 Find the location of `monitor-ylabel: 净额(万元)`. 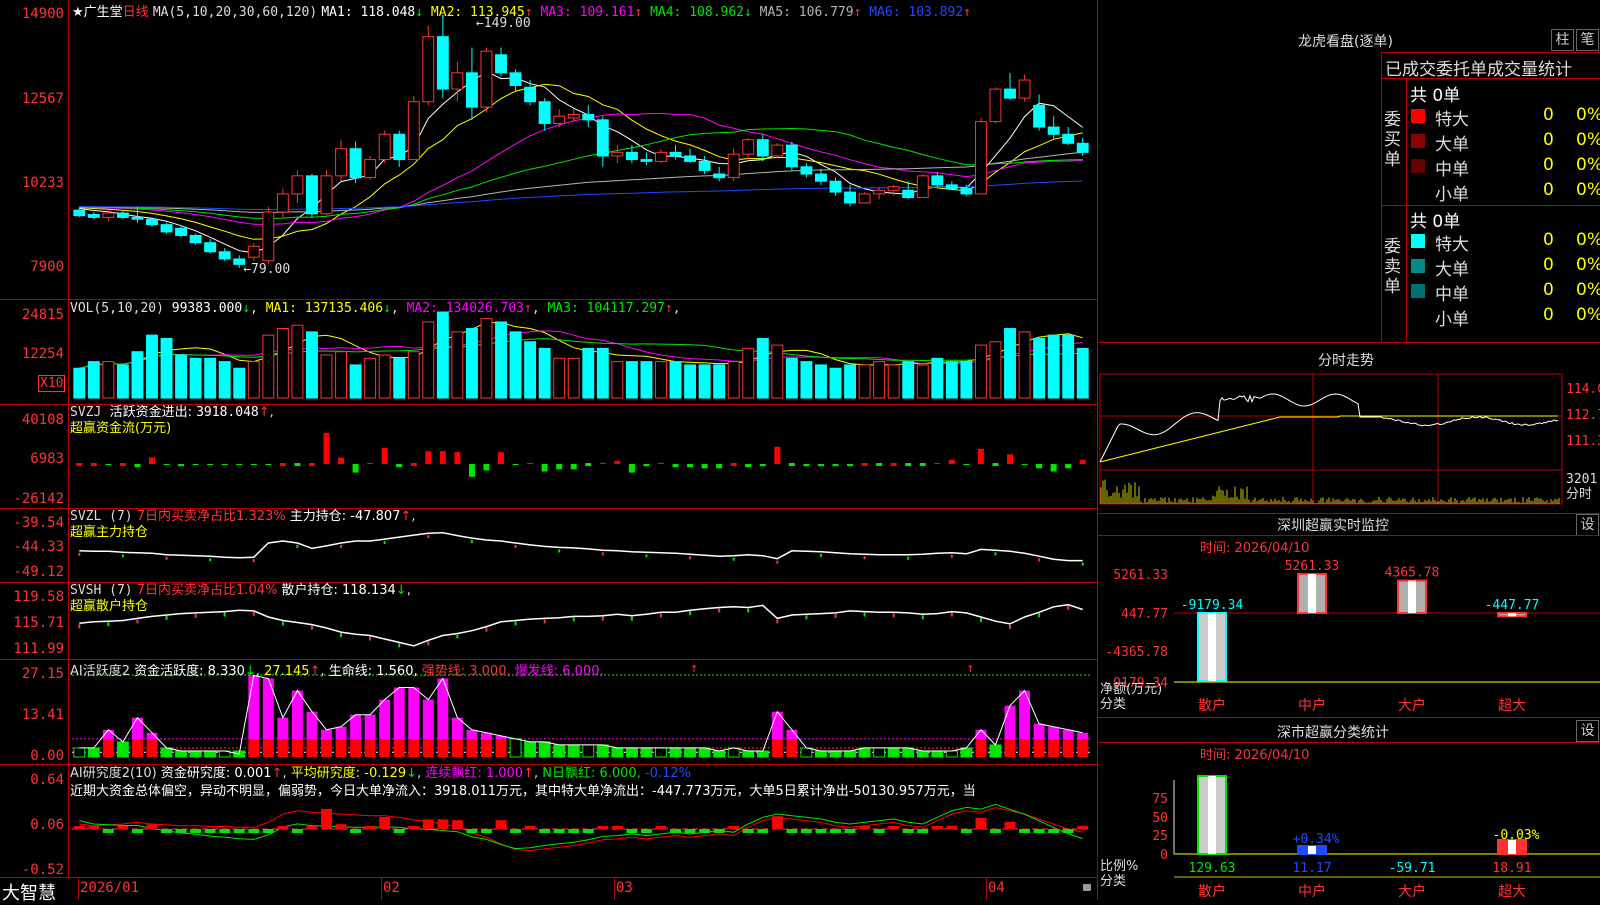

monitor-ylabel: 净额(万元) is located at coordinates (1131, 689).